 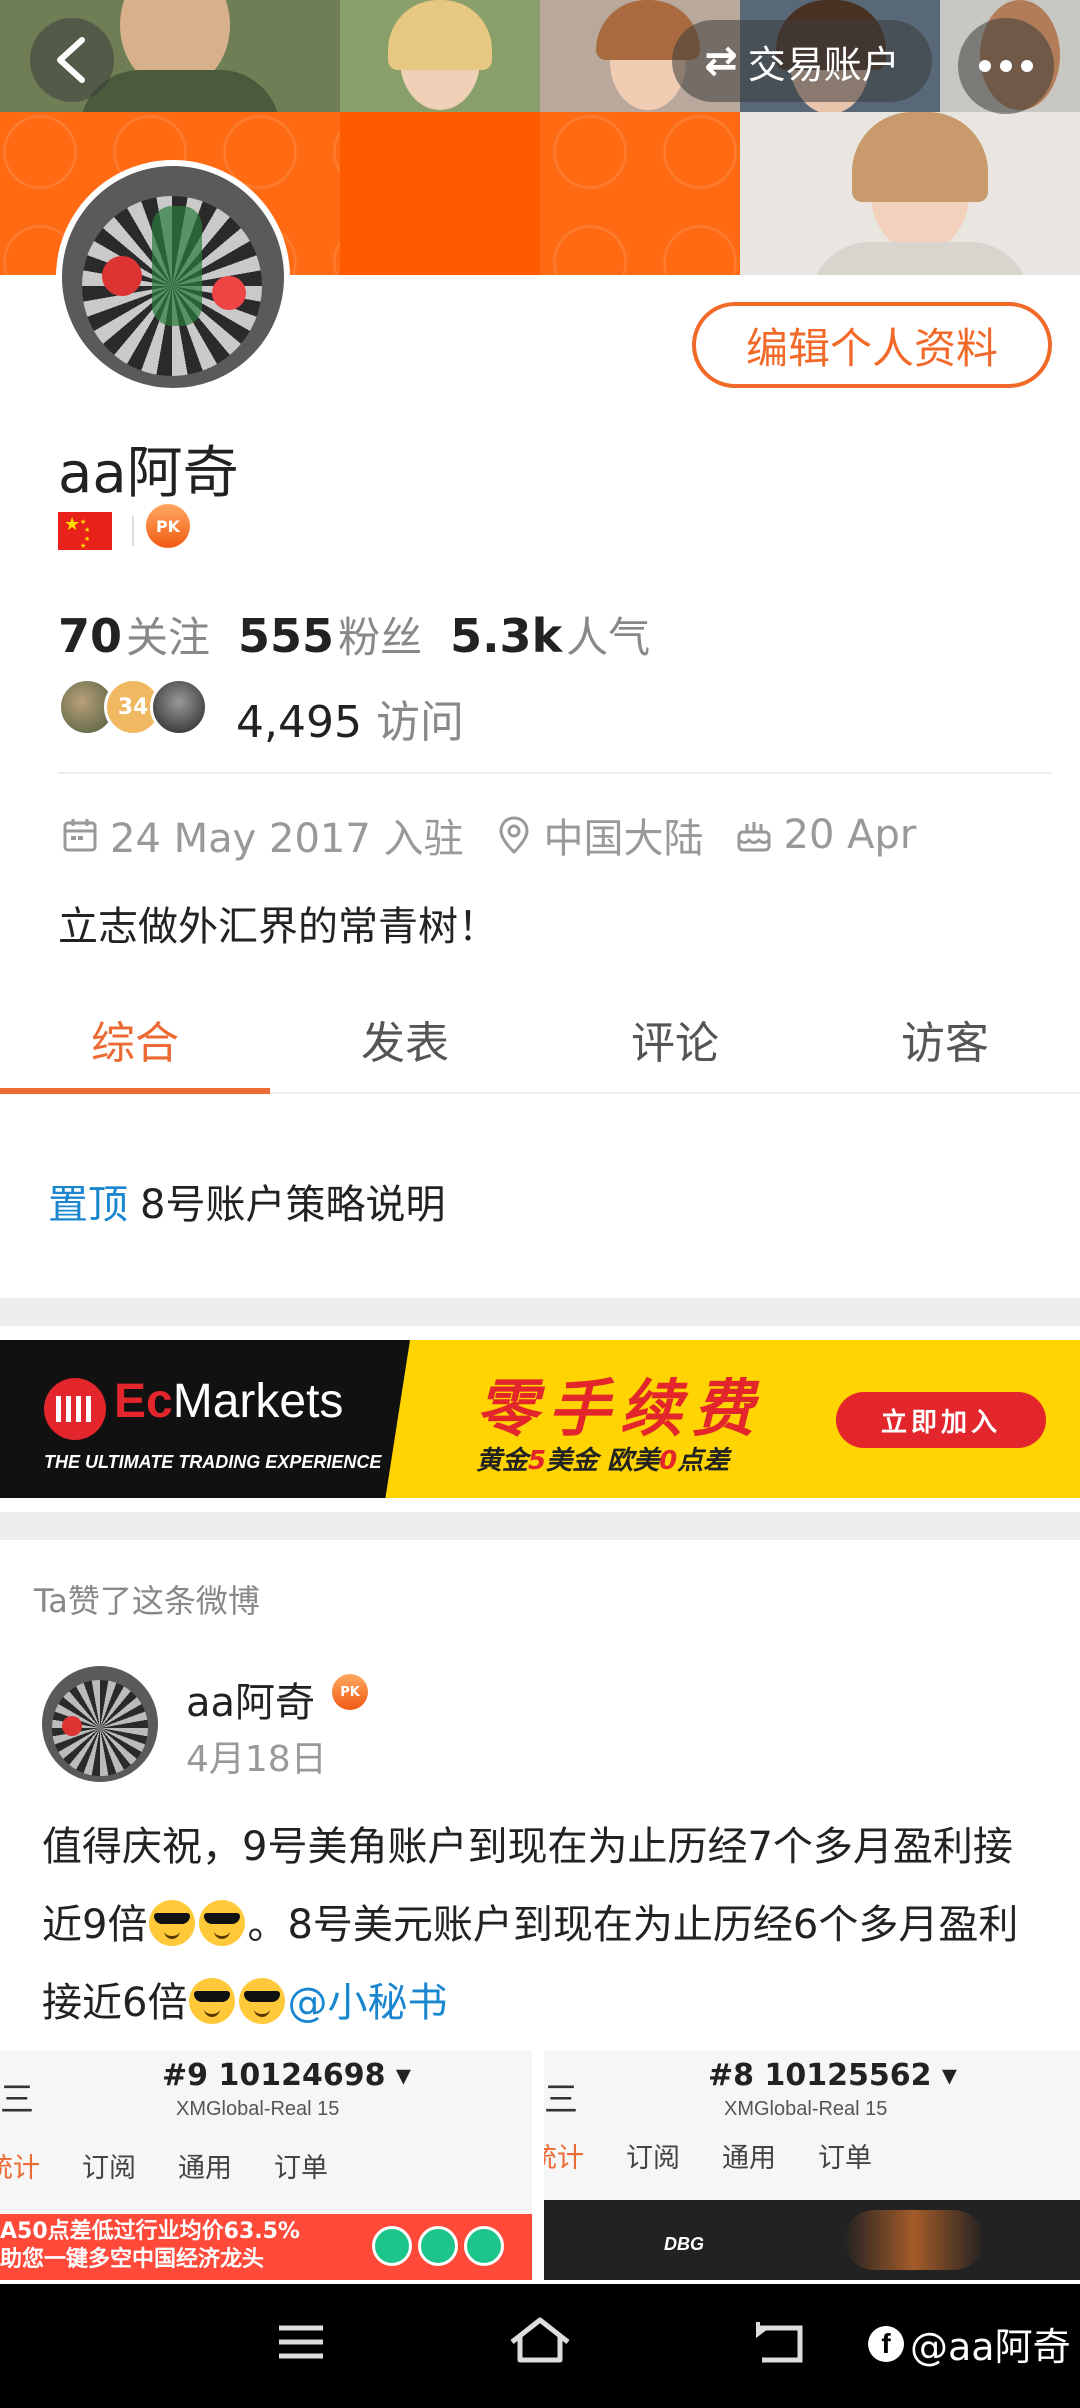 What do you see at coordinates (392, 2246) in the screenshot?
I see `dollar-icon` at bounding box center [392, 2246].